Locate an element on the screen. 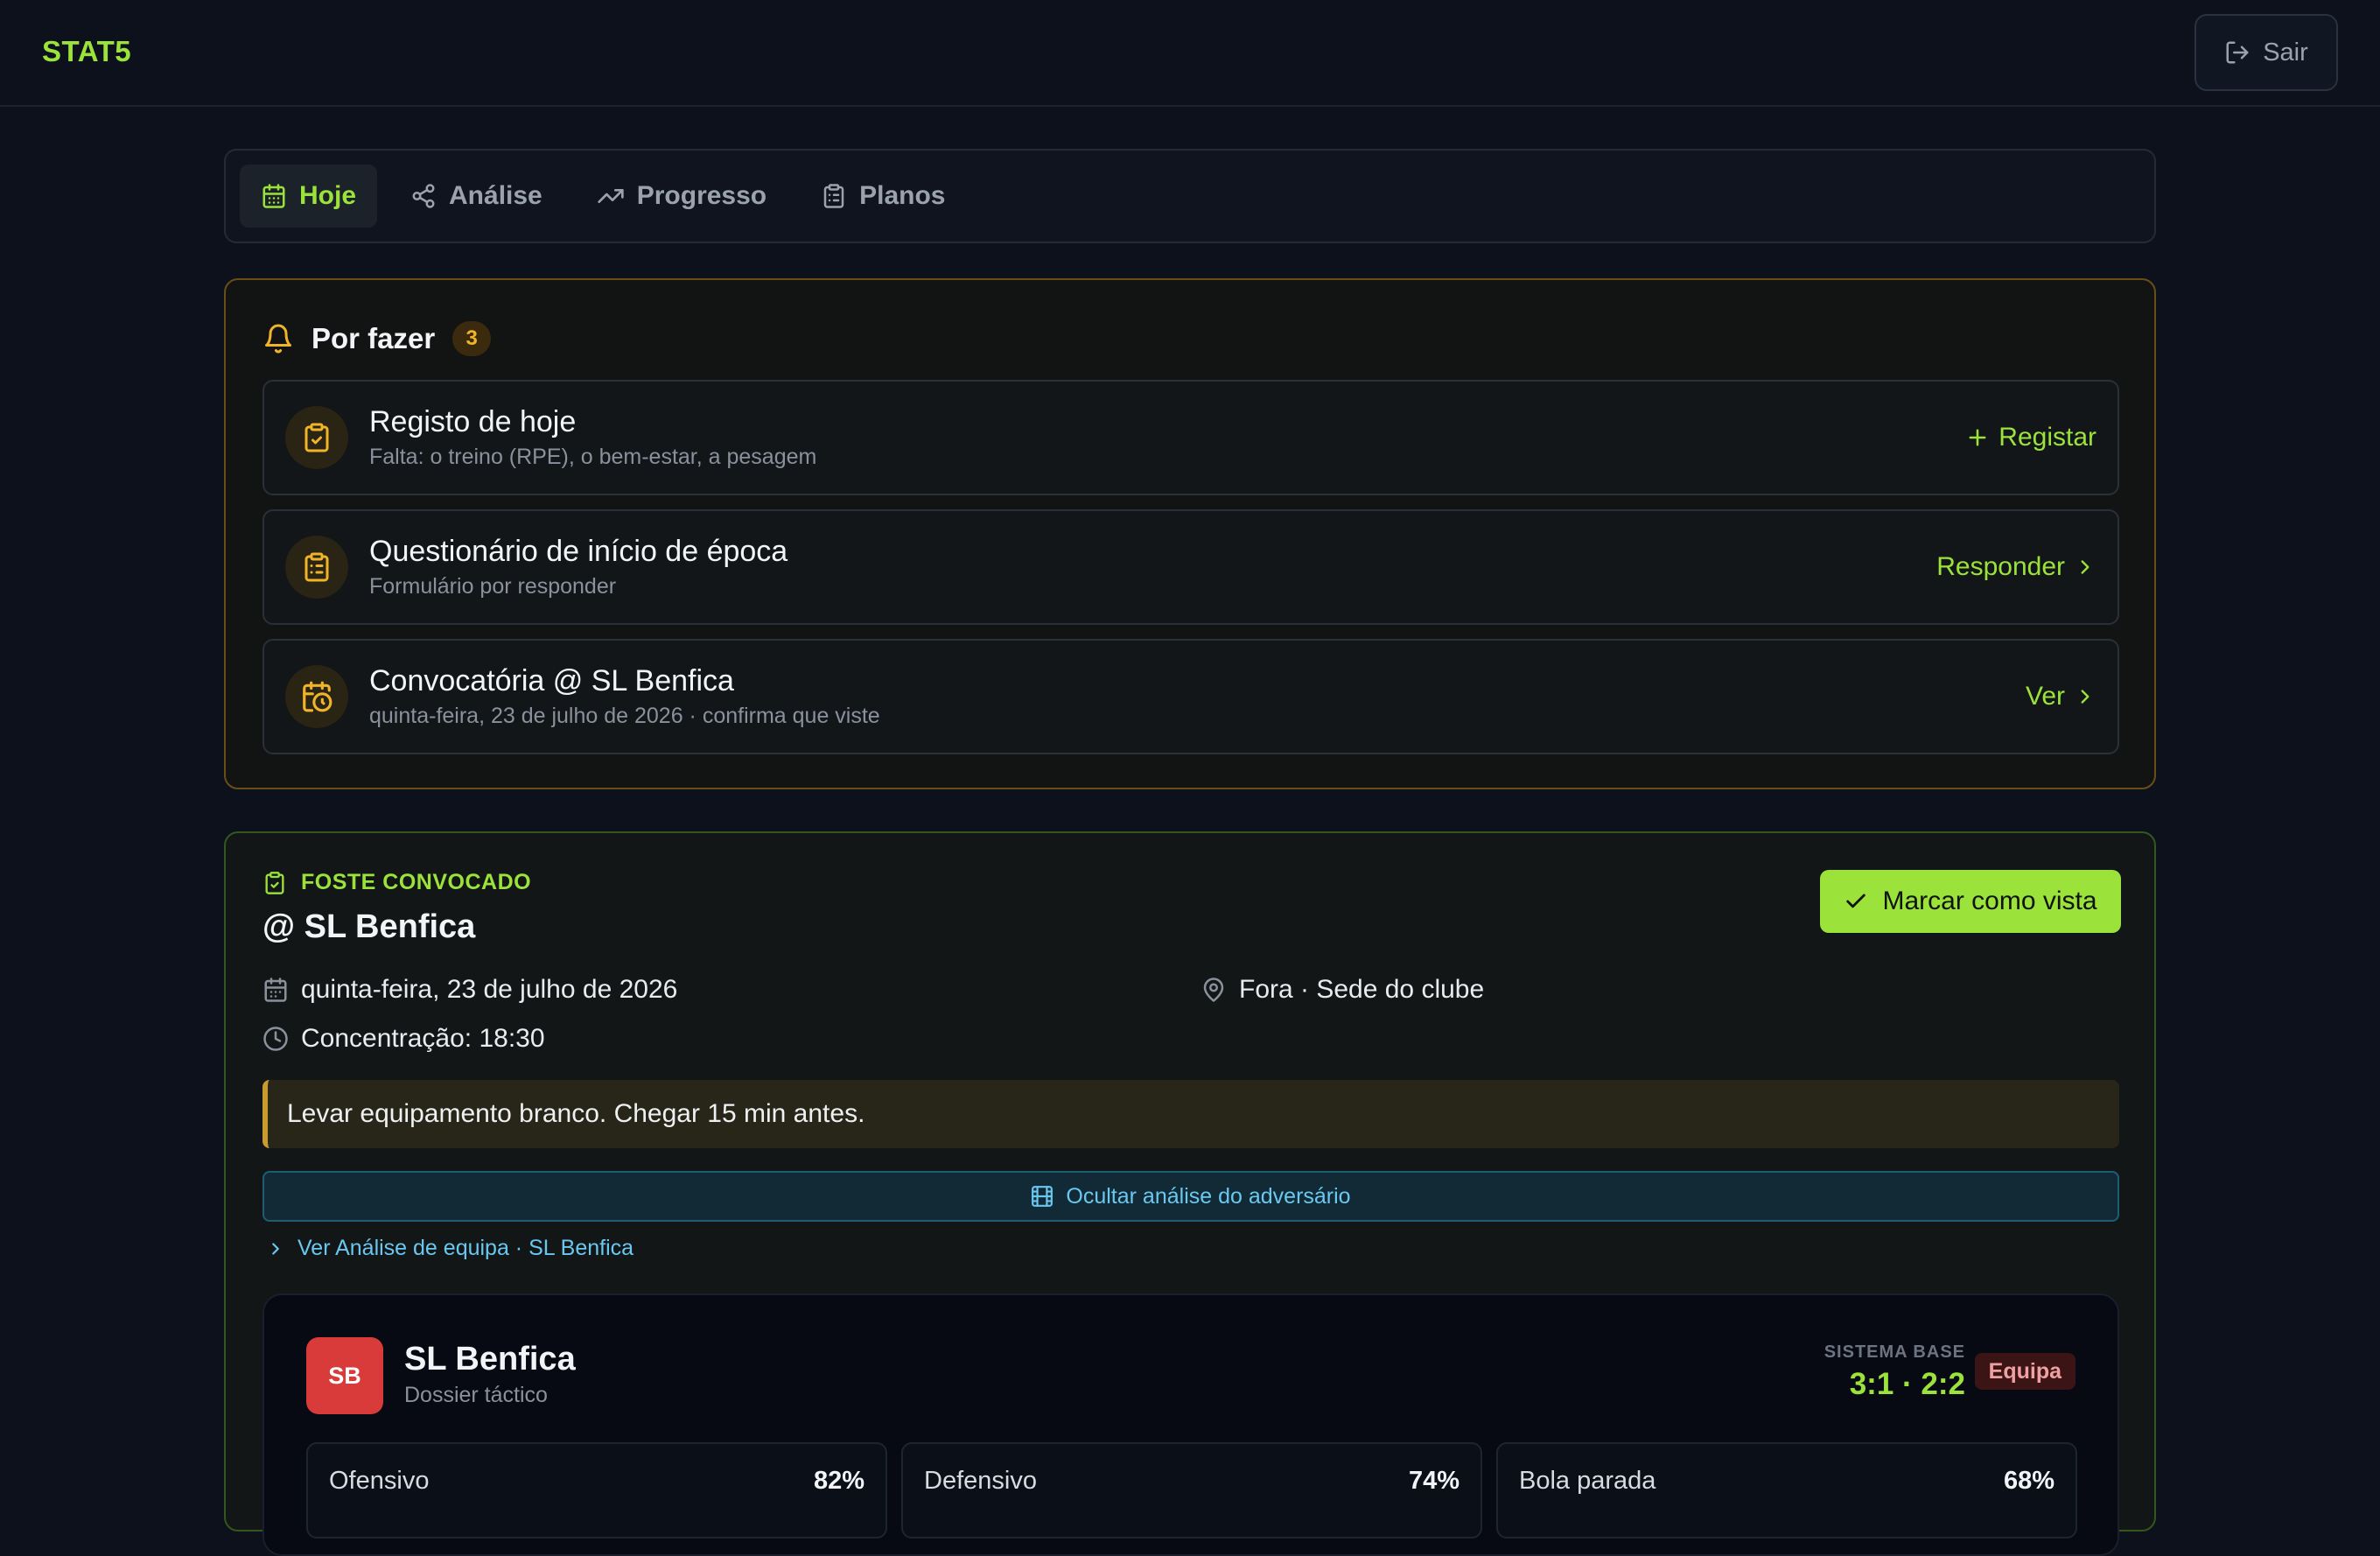 This screenshot has width=2380, height=1556. tab-label: Análise is located at coordinates (495, 195).